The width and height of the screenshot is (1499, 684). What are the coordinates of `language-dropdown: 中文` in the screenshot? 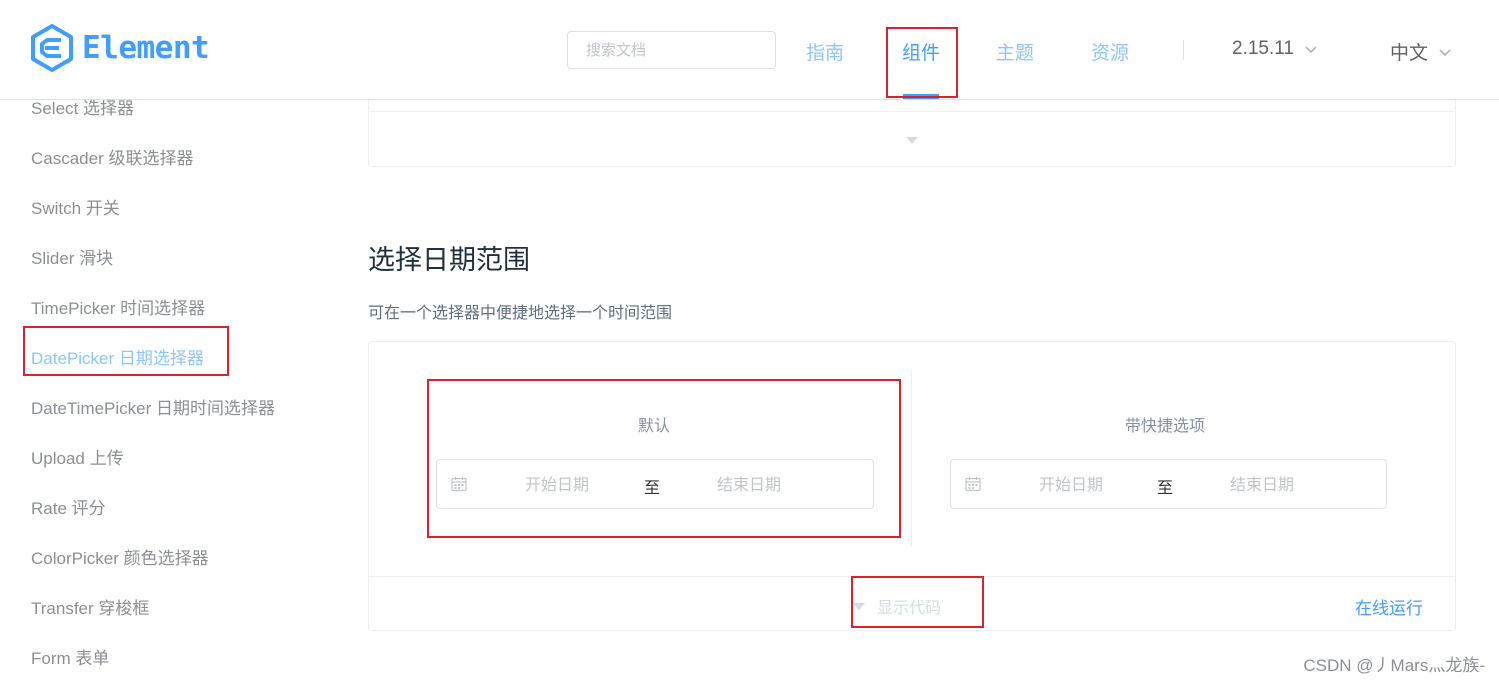 It's located at (1421, 51).